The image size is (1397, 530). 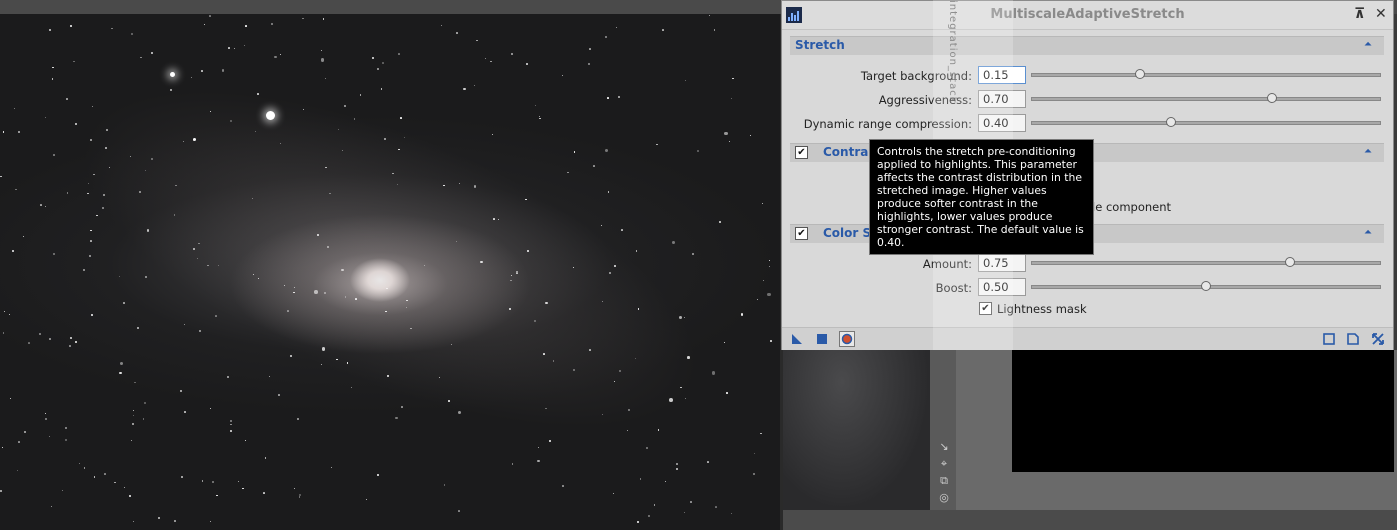 What do you see at coordinates (1087, 45) in the screenshot?
I see `stretch-section-header: Stretch ⏶` at bounding box center [1087, 45].